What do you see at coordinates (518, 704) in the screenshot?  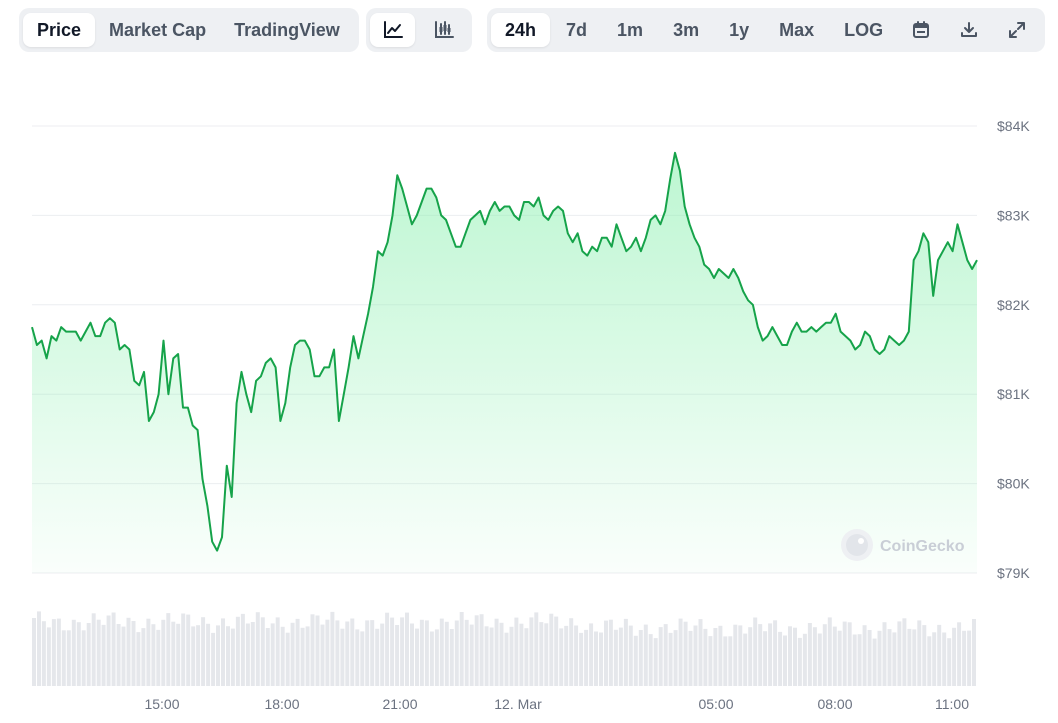 I see `x-tick-label: 12. Mar` at bounding box center [518, 704].